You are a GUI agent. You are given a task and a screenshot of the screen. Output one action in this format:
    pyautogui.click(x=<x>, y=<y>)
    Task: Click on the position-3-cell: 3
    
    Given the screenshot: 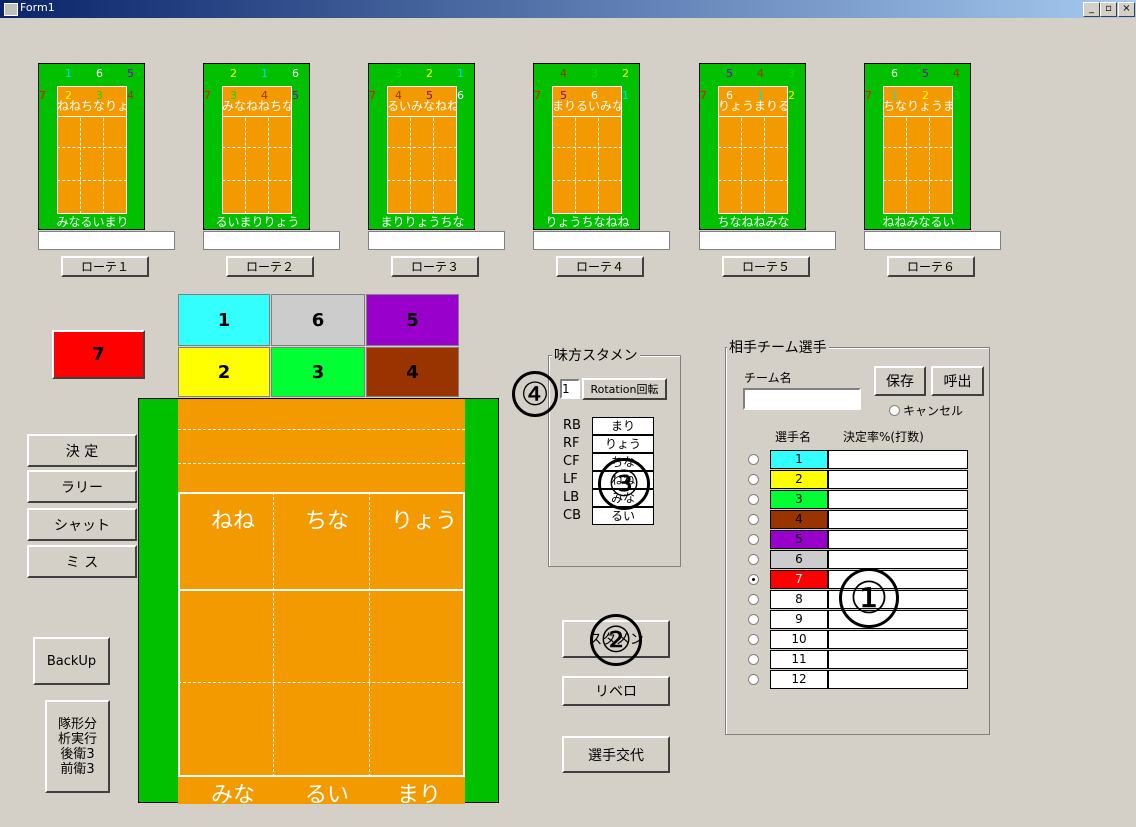 What is the action you would take?
    pyautogui.click(x=318, y=372)
    